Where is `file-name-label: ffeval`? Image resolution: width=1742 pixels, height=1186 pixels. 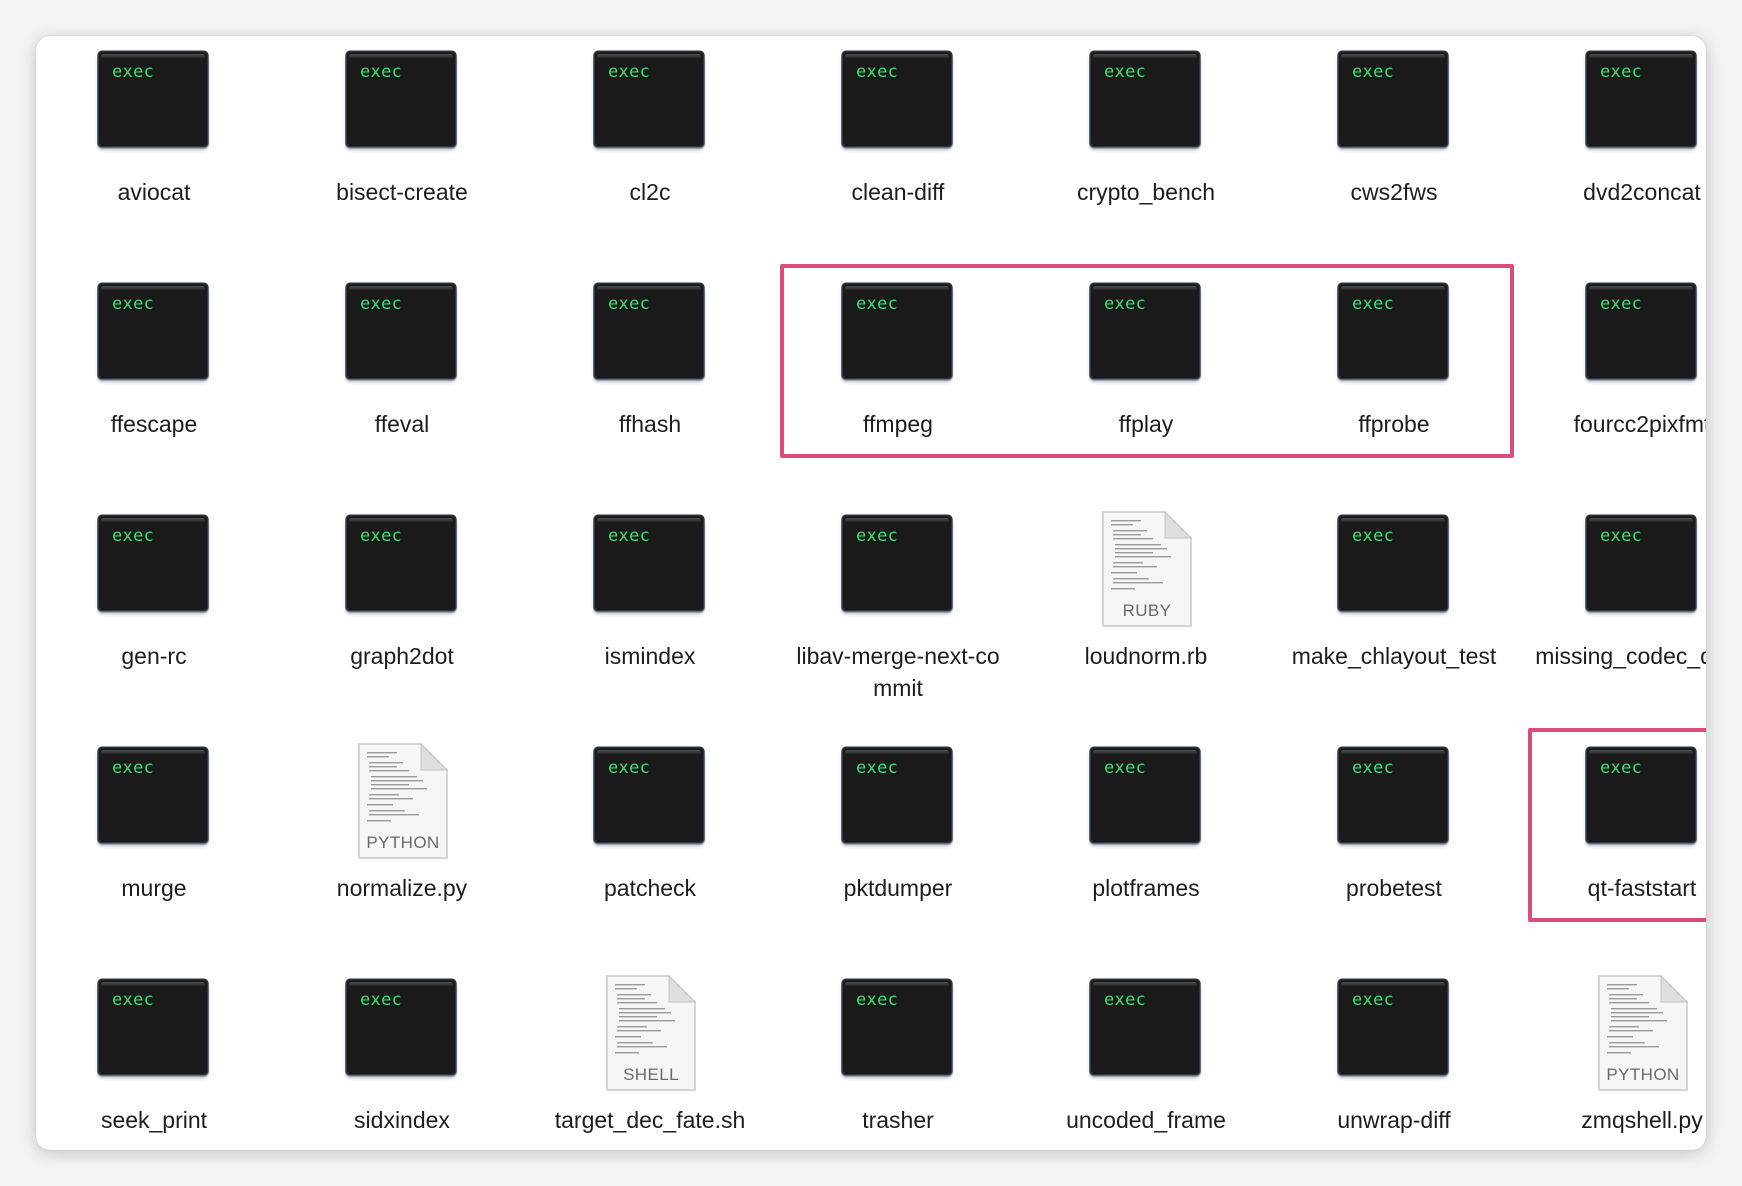 file-name-label: ffeval is located at coordinates (402, 424).